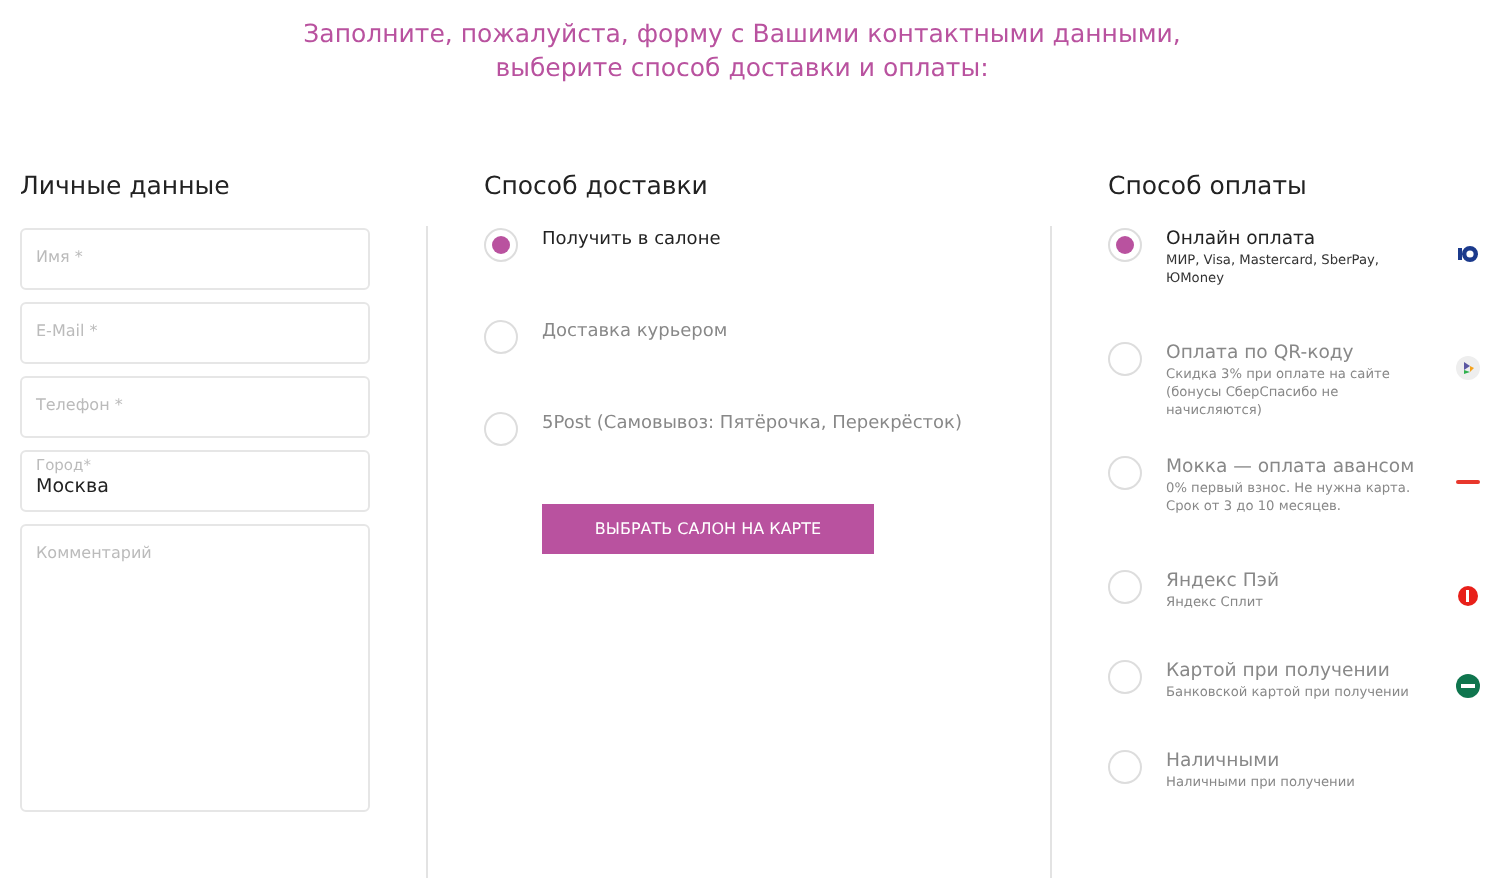  What do you see at coordinates (742, 51) in the screenshot?
I see `intro-text: Заполните, пожалуйста, форму с Вашими контактными данными, выберите способ доставки и оплаты:` at bounding box center [742, 51].